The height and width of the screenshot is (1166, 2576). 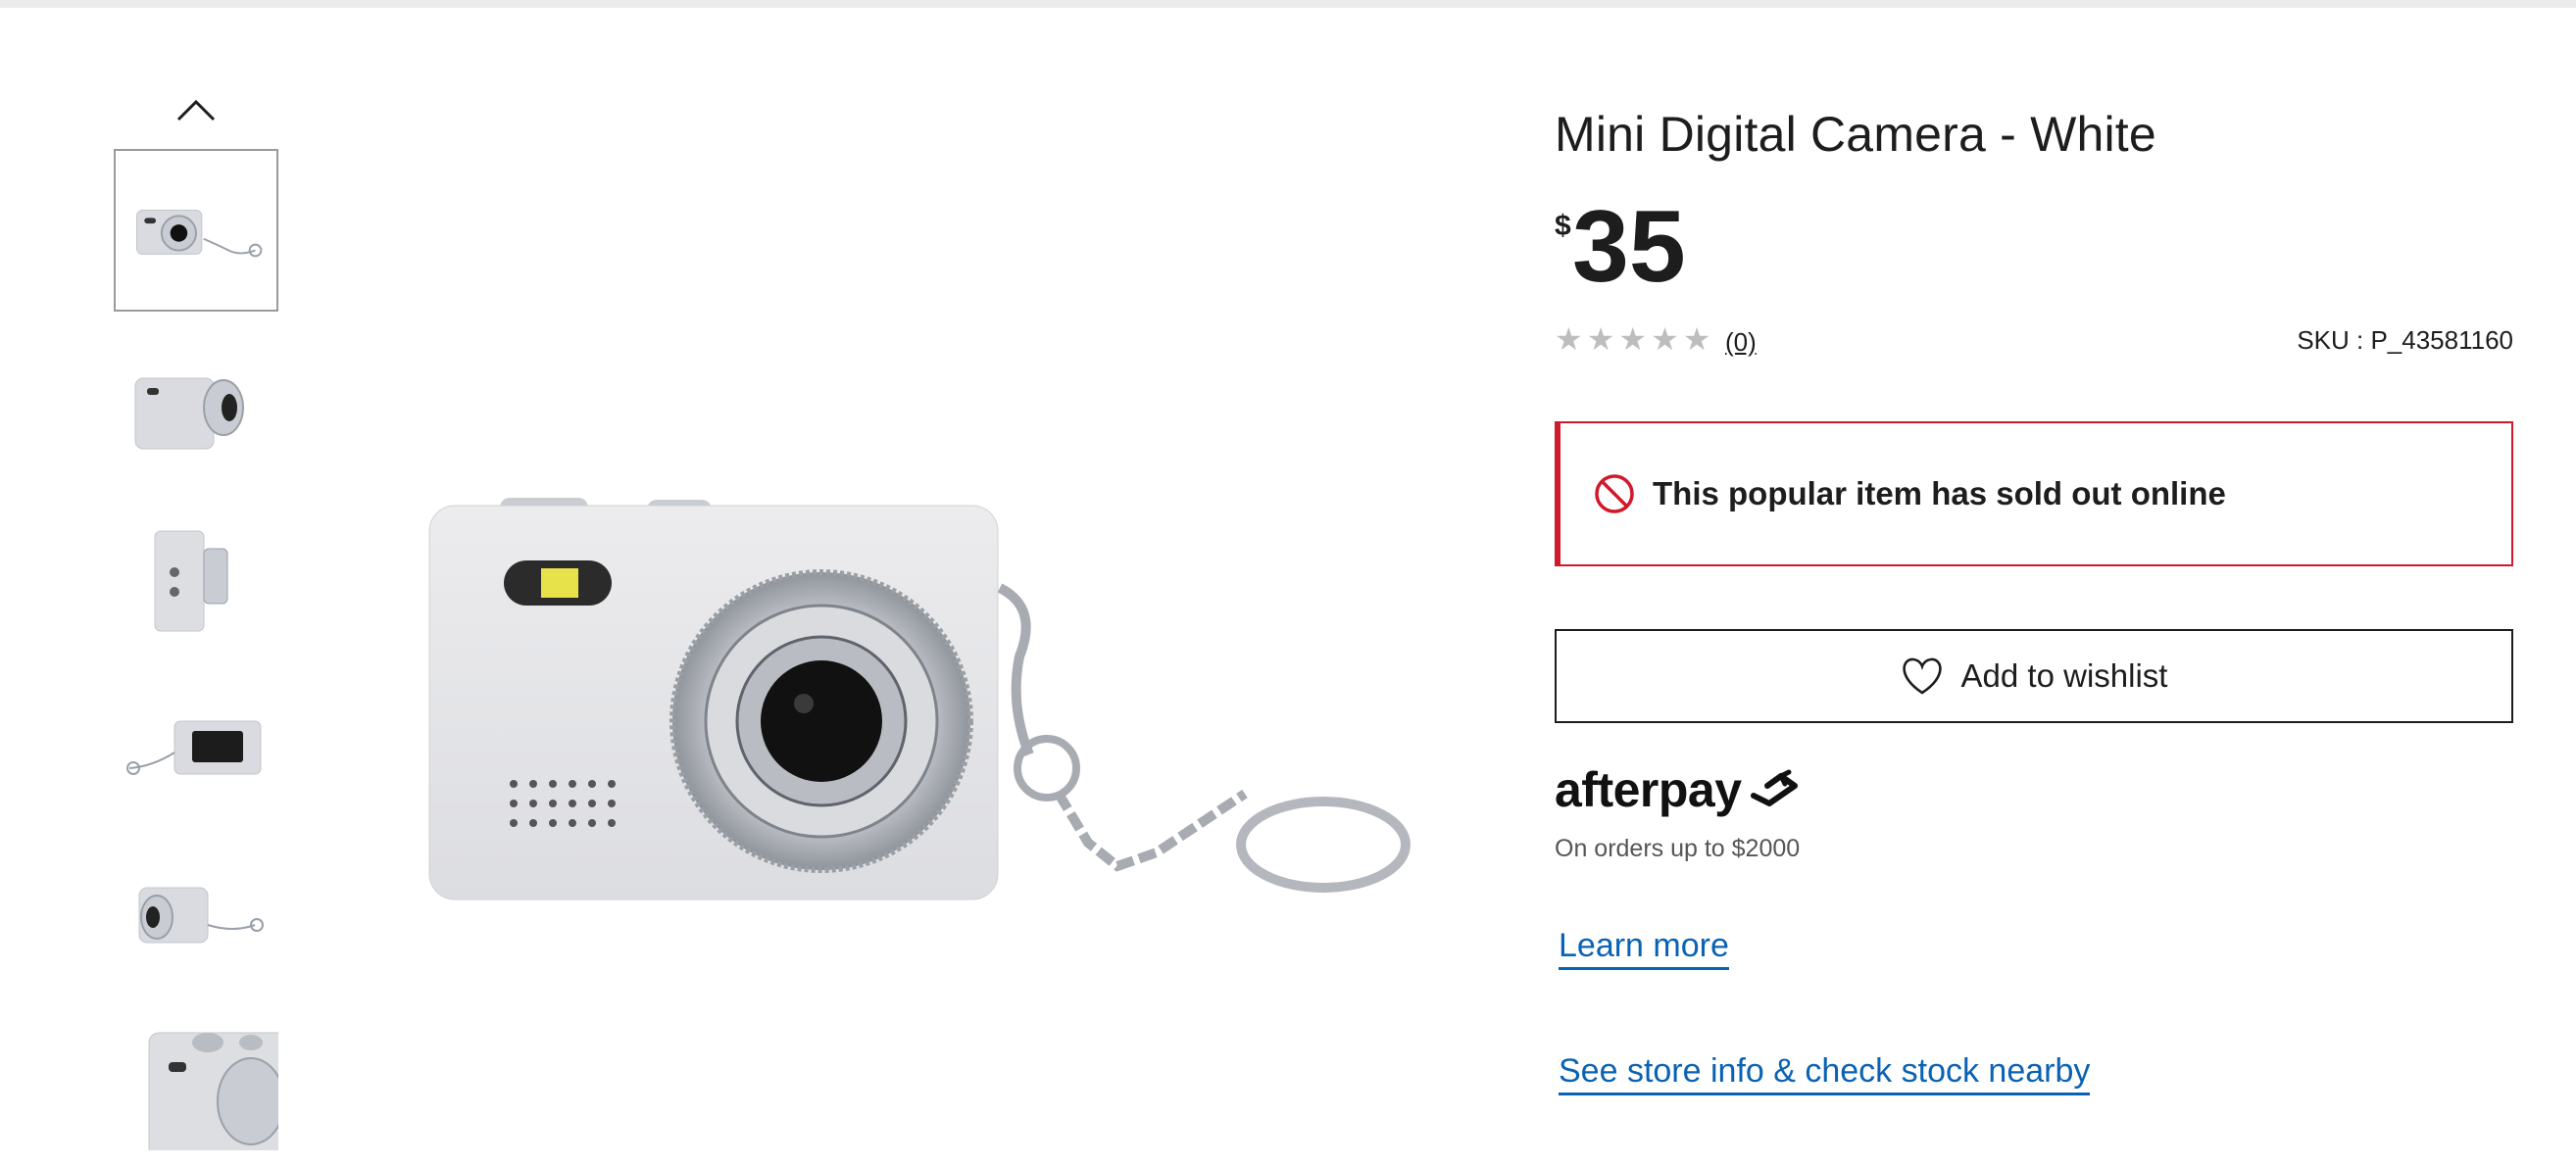 I want to click on learn-more-link: Learn more, so click(x=1644, y=948).